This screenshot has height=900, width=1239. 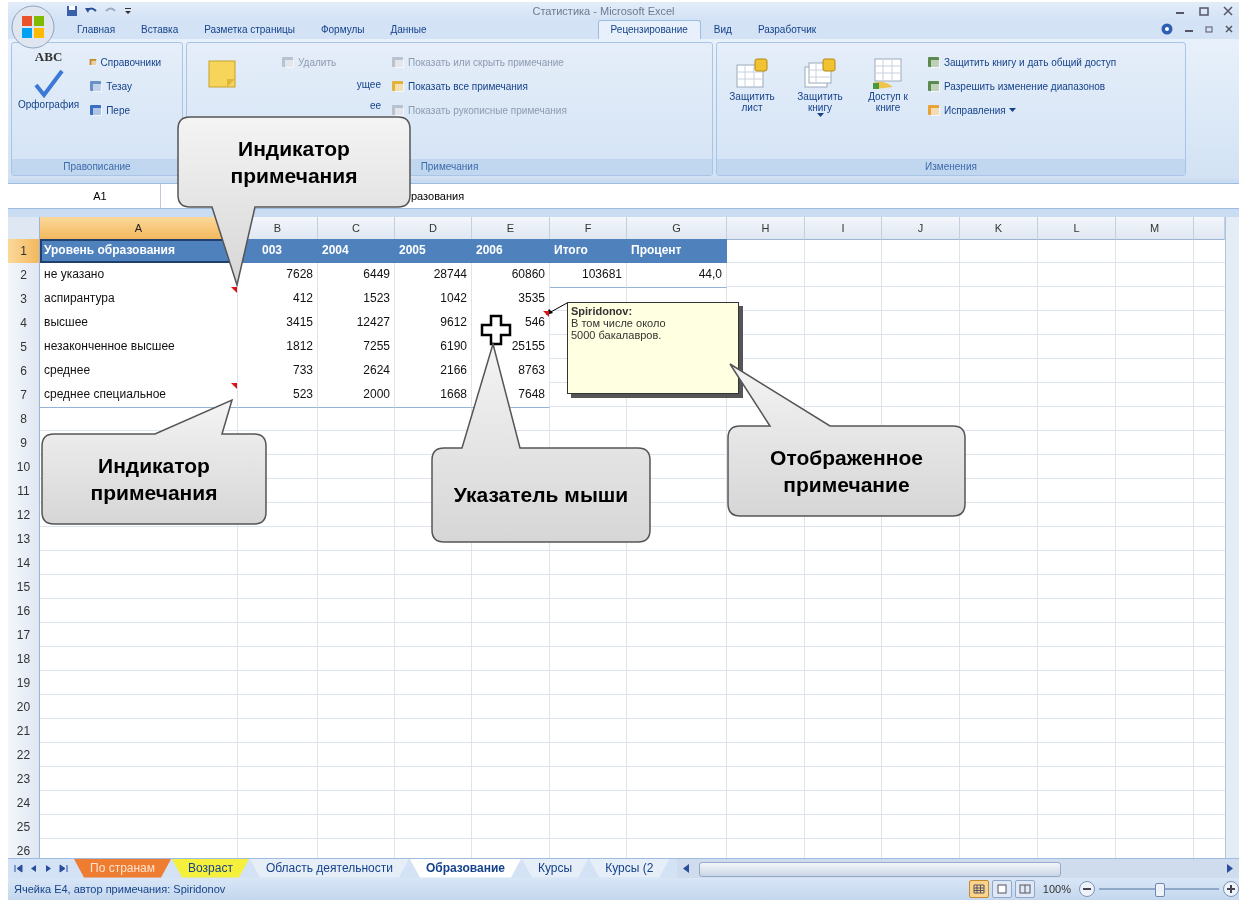 What do you see at coordinates (288, 62) in the screenshot?
I see `small-tool-icon` at bounding box center [288, 62].